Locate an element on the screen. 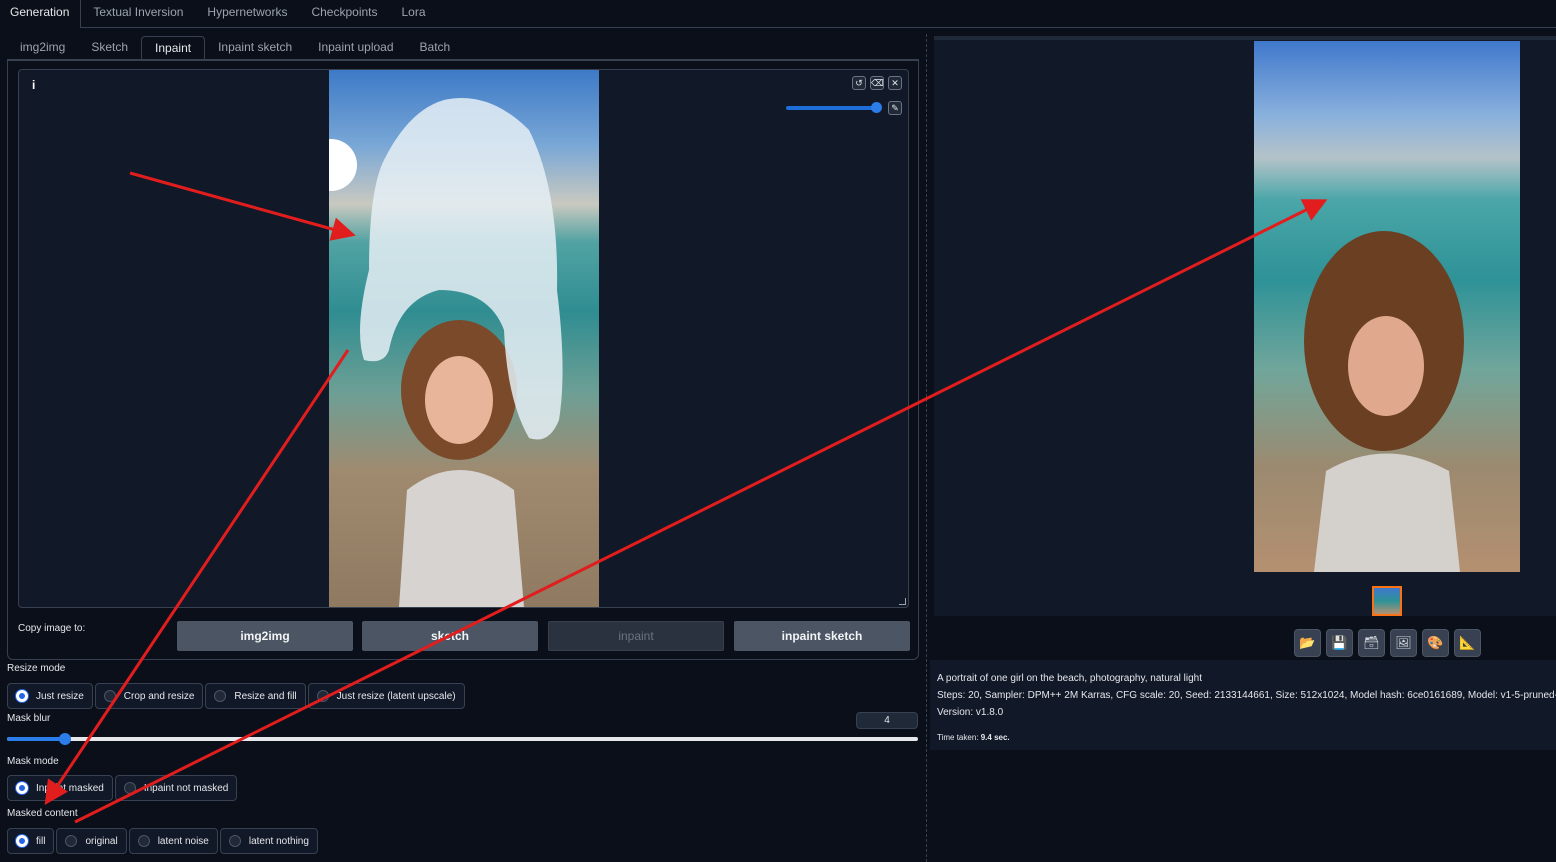 The height and width of the screenshot is (862, 1556). send-to-extras-icon: 📐 is located at coordinates (1467, 643).